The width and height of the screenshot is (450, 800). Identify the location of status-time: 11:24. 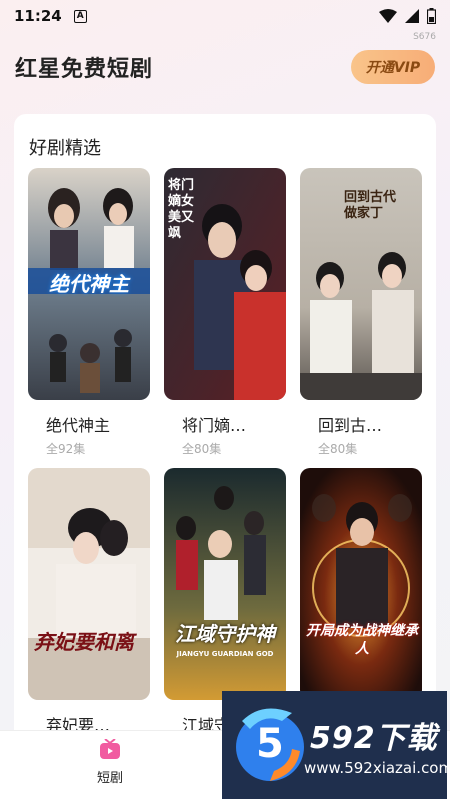
(38, 16).